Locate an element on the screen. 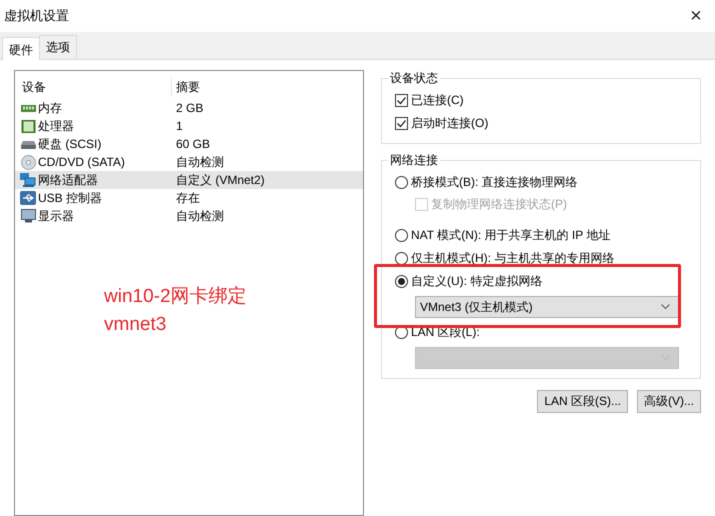  tab: 选项 is located at coordinates (58, 47).